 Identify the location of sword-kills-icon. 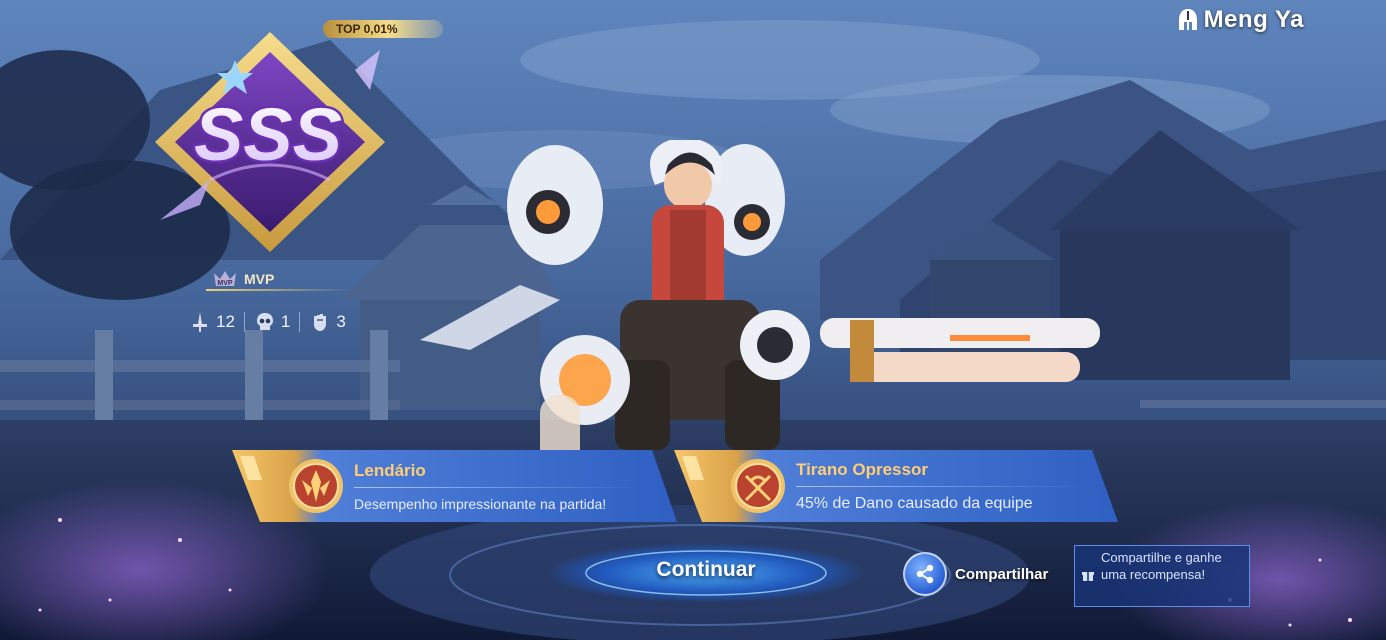
(200, 322).